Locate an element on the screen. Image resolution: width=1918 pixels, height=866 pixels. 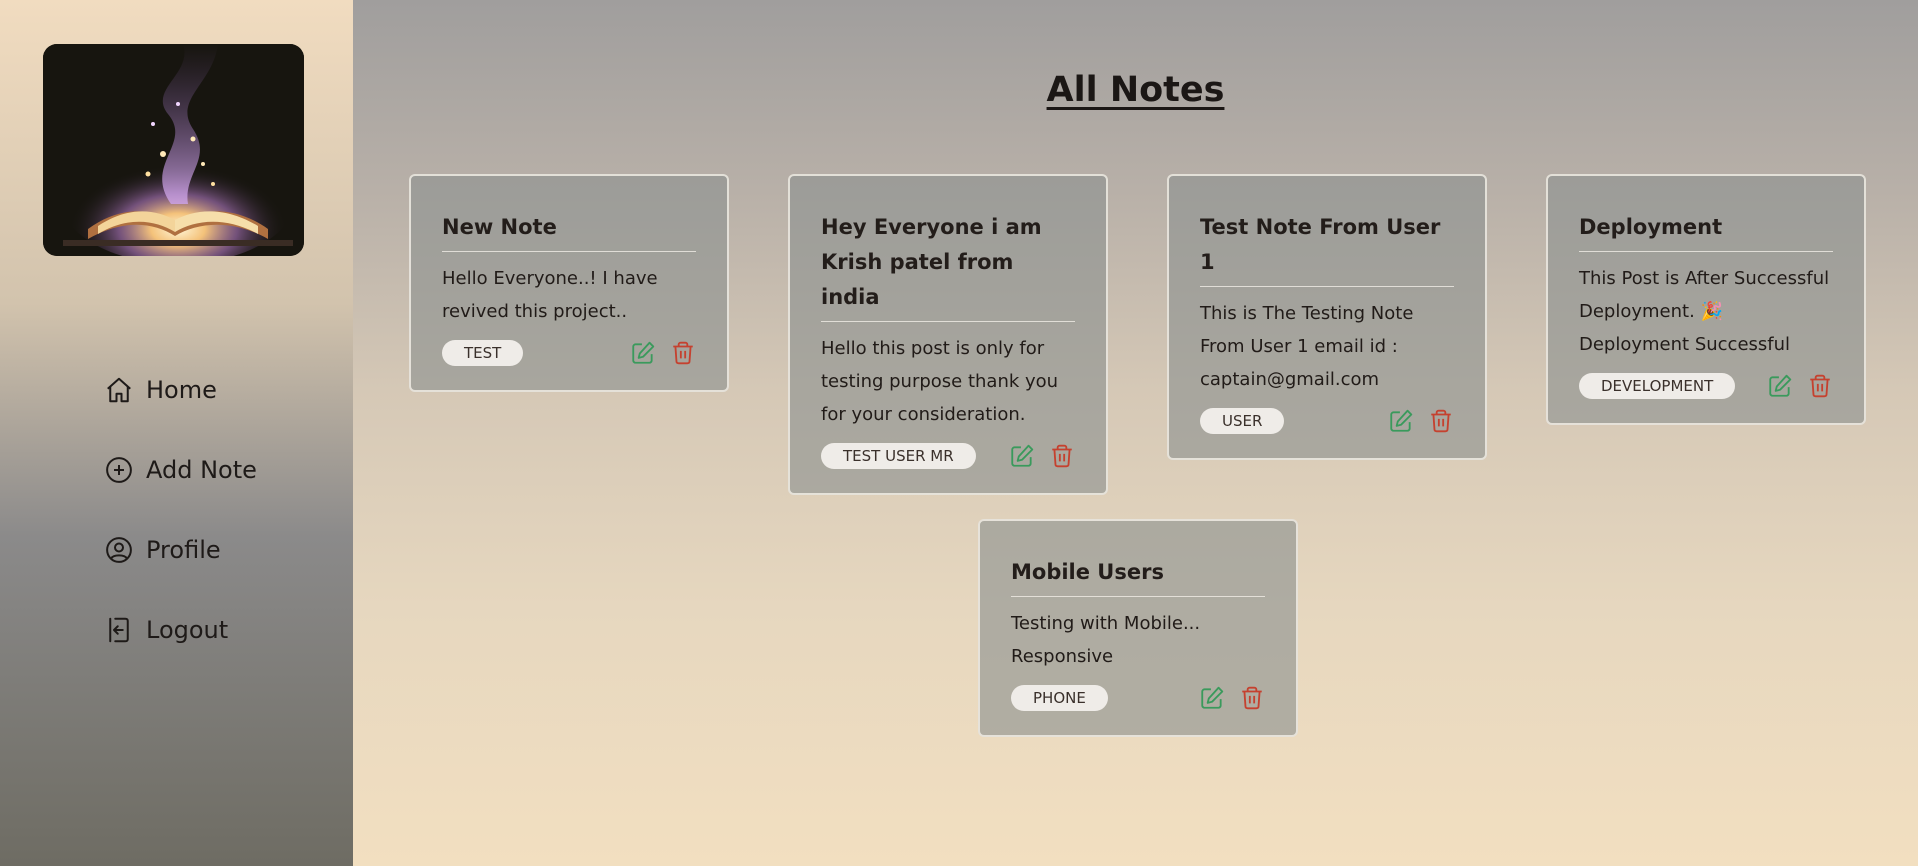
magic-book-logo-image is located at coordinates (173, 150).